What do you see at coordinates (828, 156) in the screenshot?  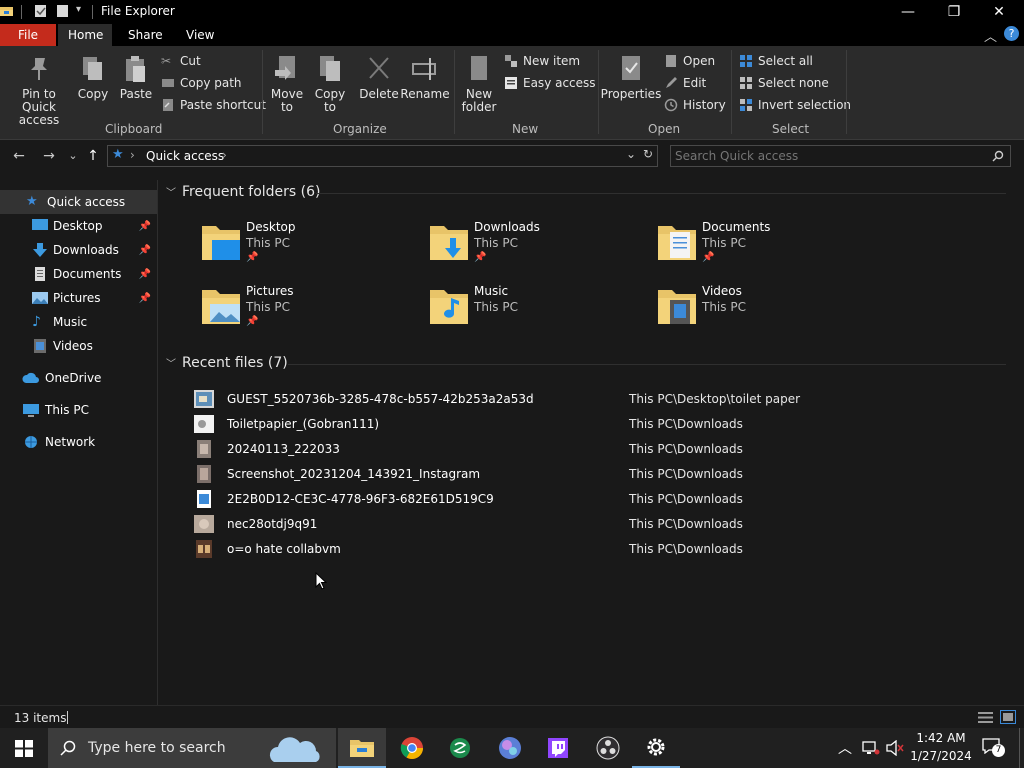 I see `search-input` at bounding box center [828, 156].